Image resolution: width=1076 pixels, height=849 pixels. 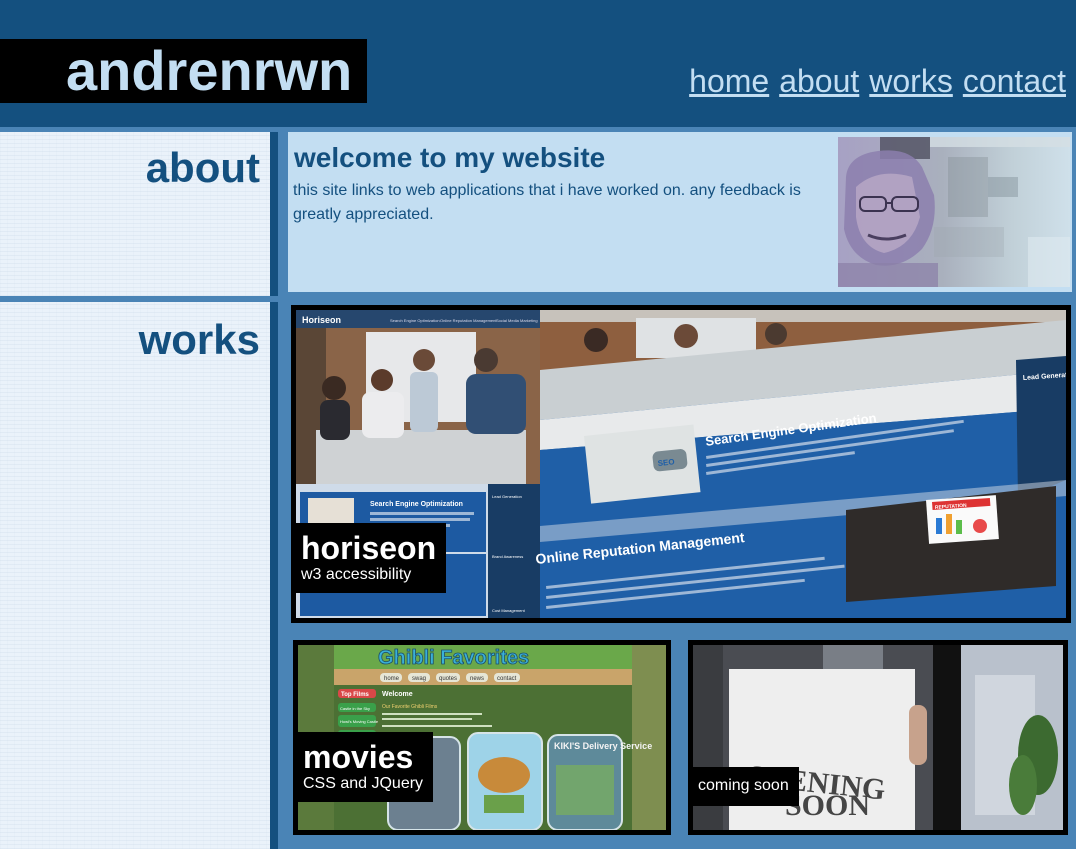 I want to click on ghibli-welcome: Welcome, so click(x=397, y=694).